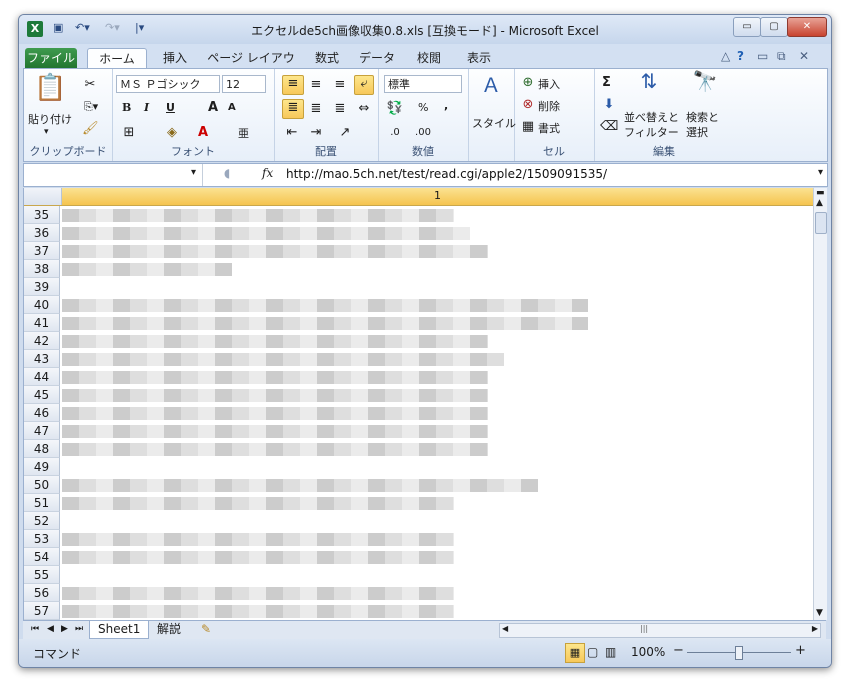 The height and width of the screenshot is (688, 852). What do you see at coordinates (42, 233) in the screenshot?
I see `row-header: 36` at bounding box center [42, 233].